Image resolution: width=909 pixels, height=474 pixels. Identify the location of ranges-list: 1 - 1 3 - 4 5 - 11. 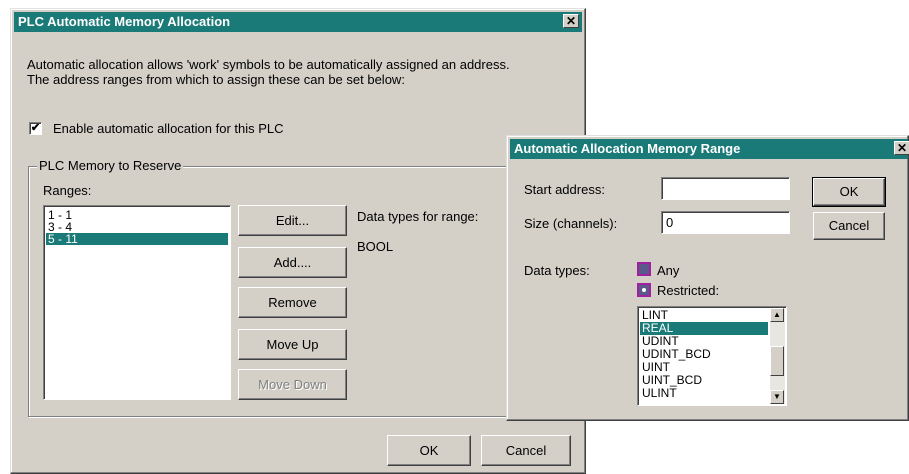
(137, 302).